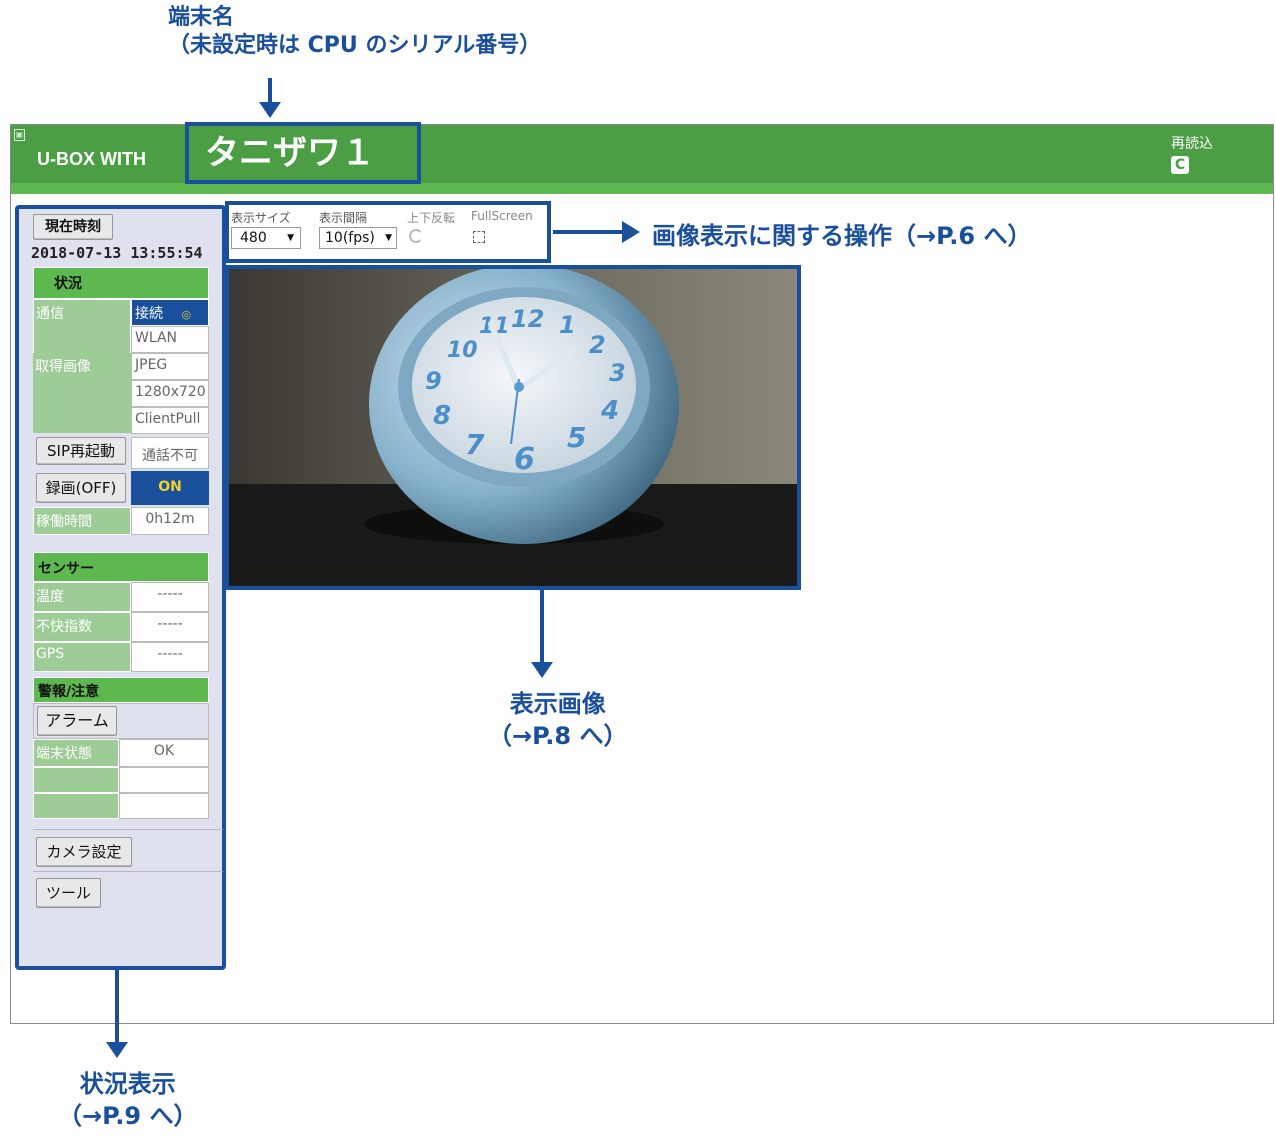  I want to click on current-datetime: 2018-07-13 13:55:54, so click(117, 253).